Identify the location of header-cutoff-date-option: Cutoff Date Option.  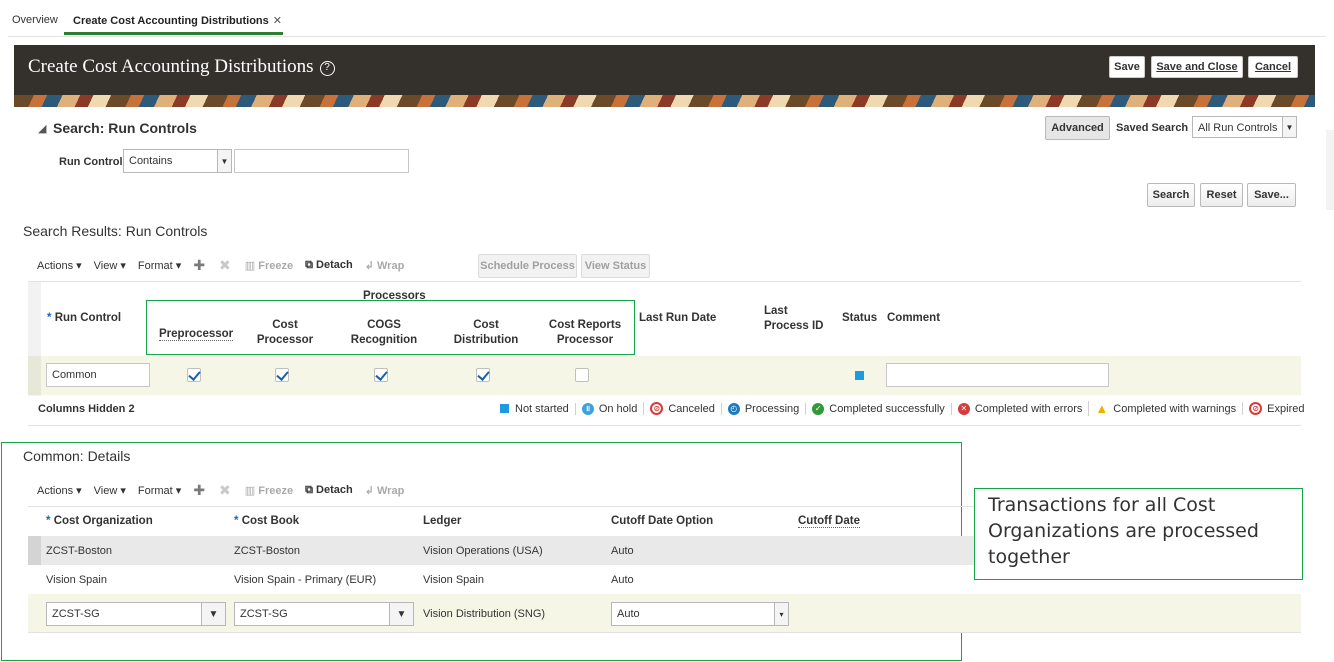
(662, 521).